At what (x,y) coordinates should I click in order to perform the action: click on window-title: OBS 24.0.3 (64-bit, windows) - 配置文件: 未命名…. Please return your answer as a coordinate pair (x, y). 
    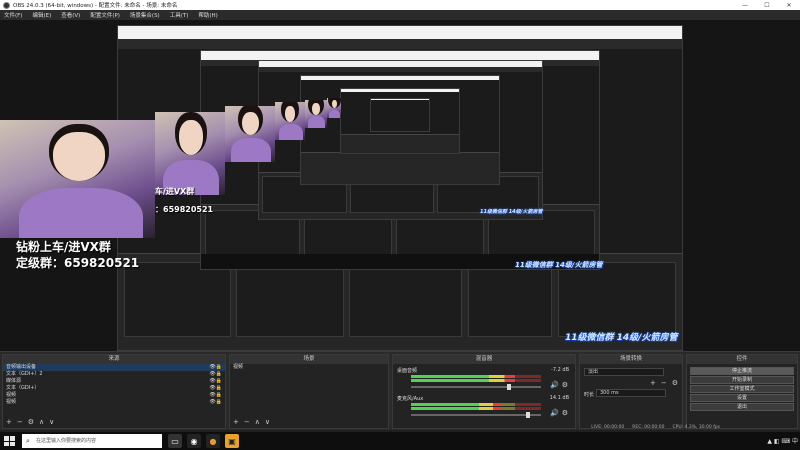
    Looking at the image, I should click on (95, 6).